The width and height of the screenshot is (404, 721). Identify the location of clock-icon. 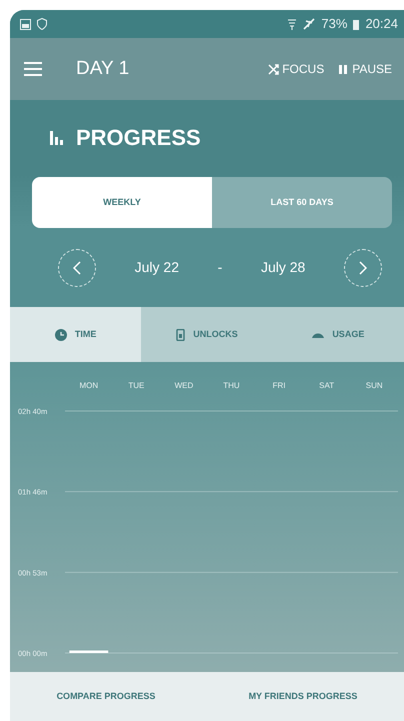
(60, 334).